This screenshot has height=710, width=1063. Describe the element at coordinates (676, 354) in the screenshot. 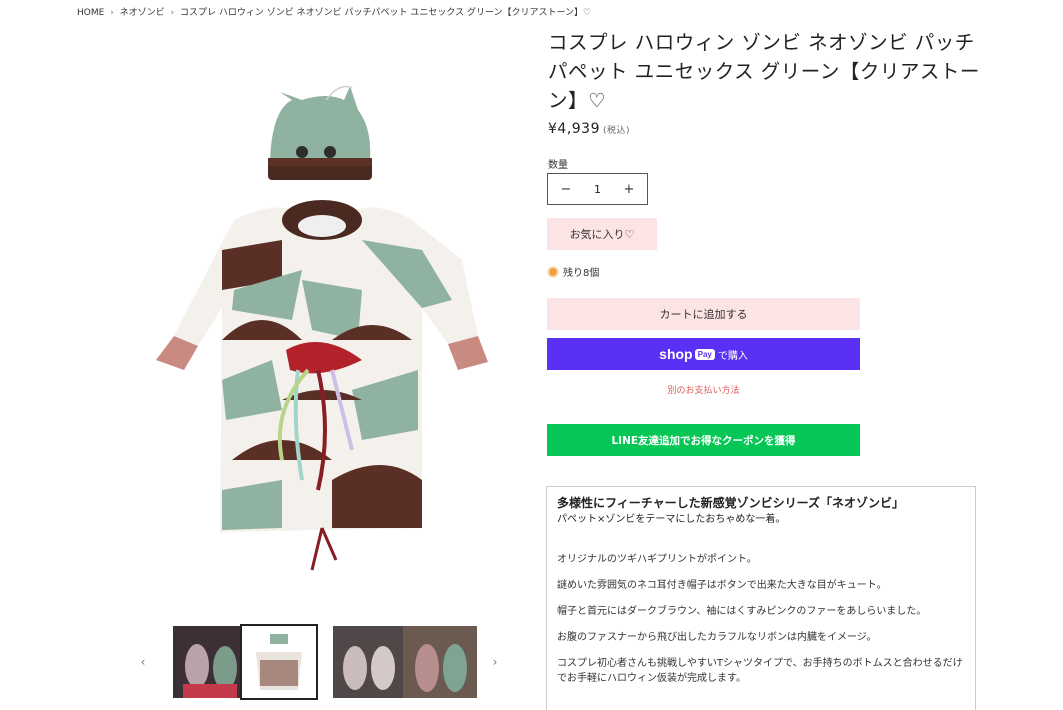

I see `shop-pay-logo: shop` at that location.